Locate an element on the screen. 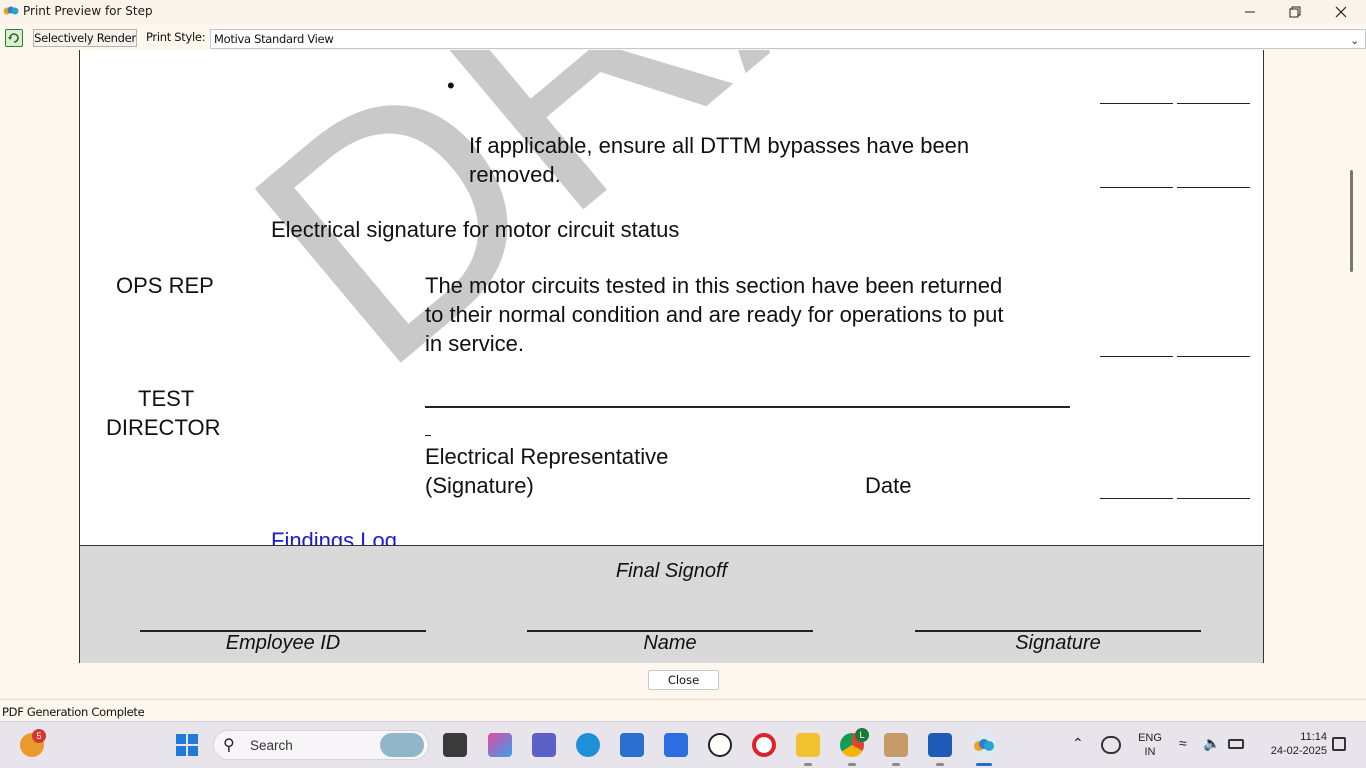  clock: 11:14 24-02-2025 is located at coordinates (1292, 744).